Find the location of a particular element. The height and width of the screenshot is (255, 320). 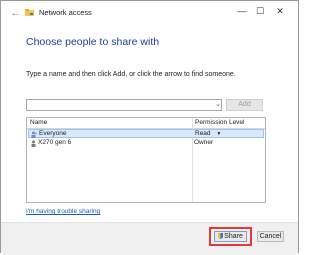

permission-value: Owner is located at coordinates (204, 142).